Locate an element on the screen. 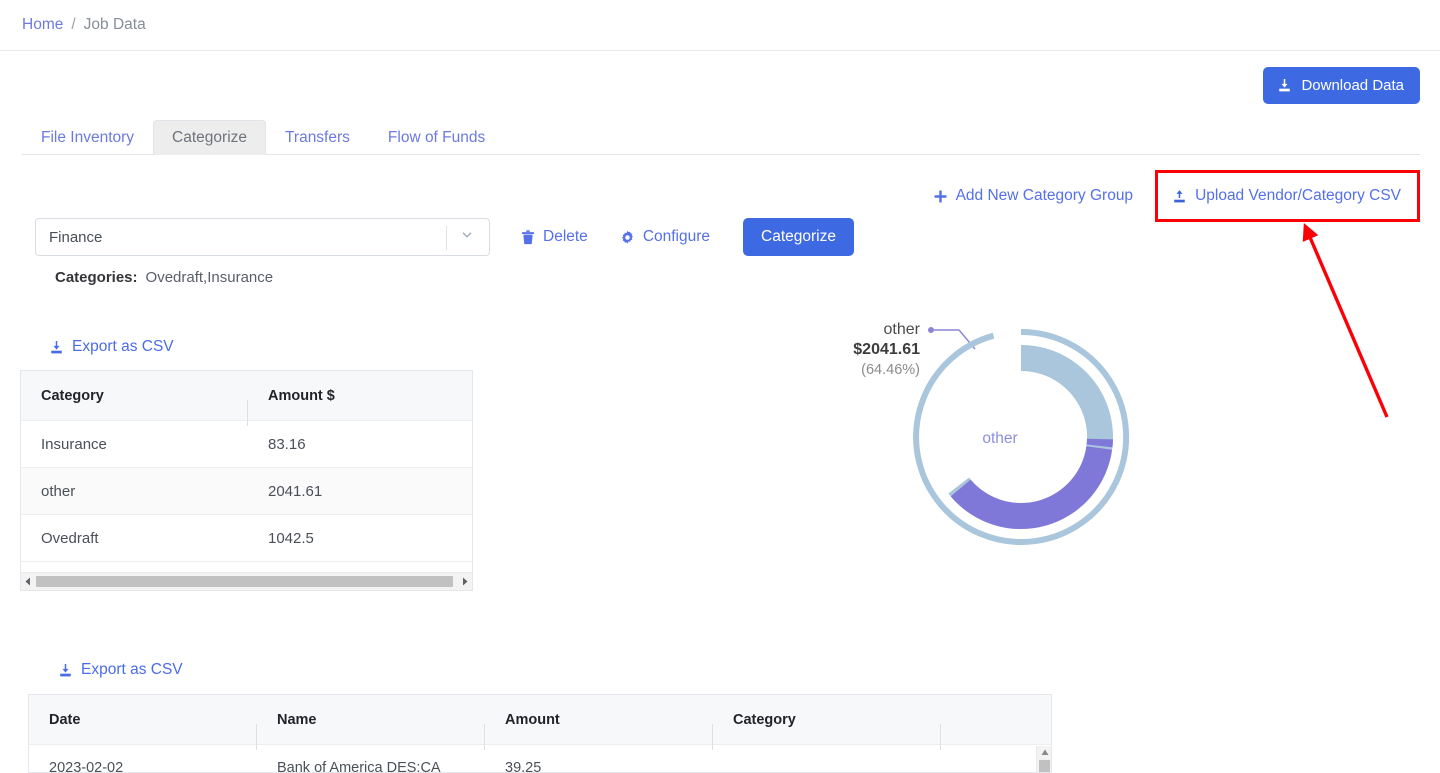 The width and height of the screenshot is (1440, 773). configure-label: Configure is located at coordinates (676, 236).